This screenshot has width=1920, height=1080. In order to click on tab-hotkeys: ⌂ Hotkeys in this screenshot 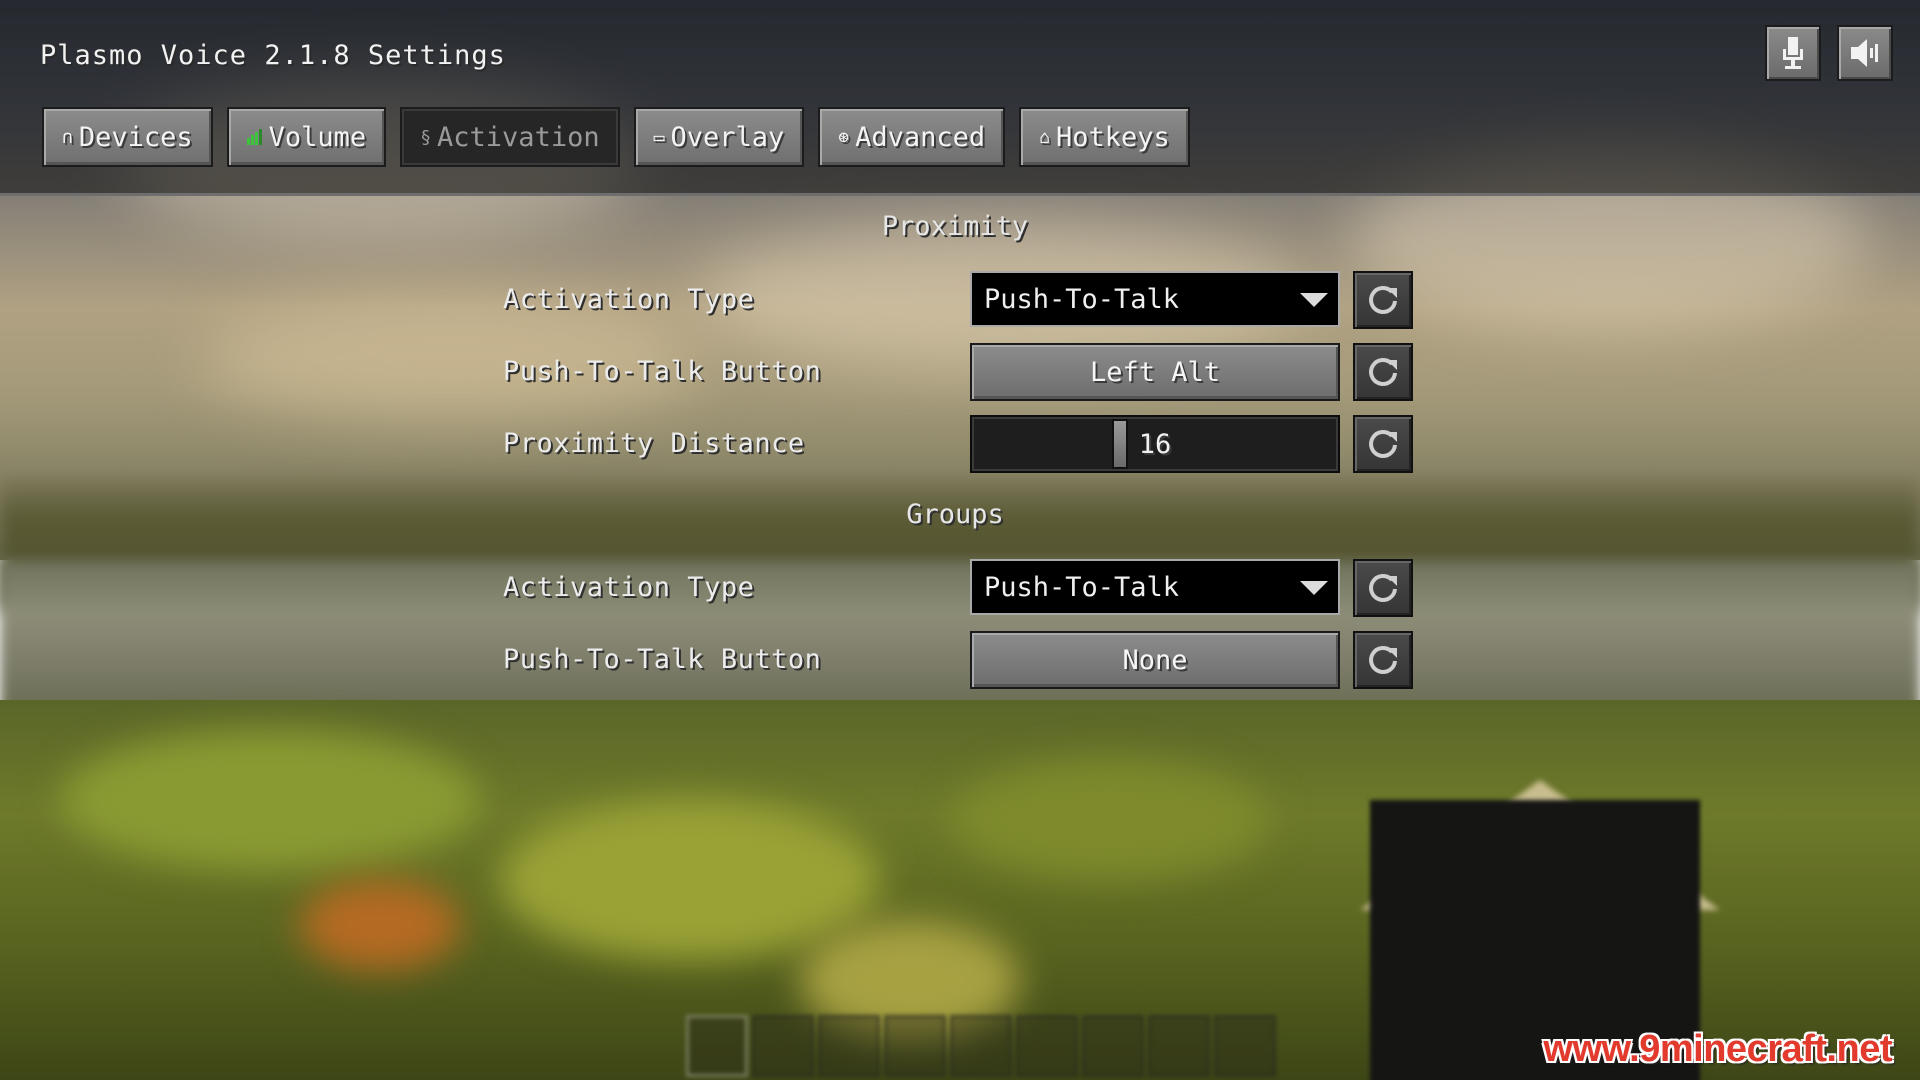, I will do `click(1104, 137)`.